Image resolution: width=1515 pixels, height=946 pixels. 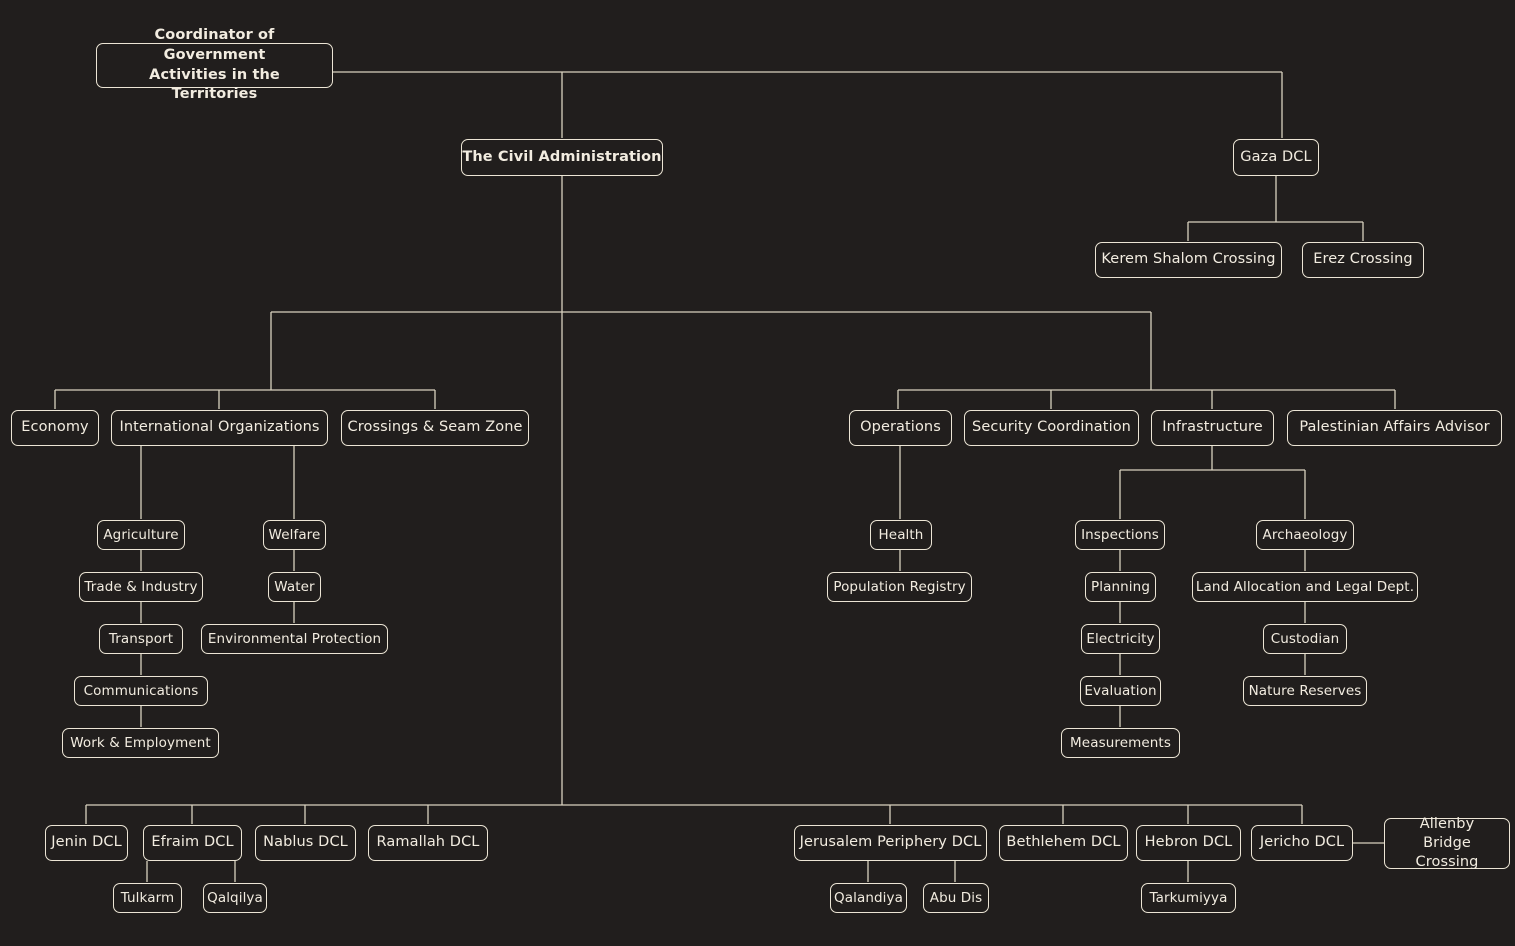 What do you see at coordinates (901, 535) in the screenshot?
I see `node-health: Health` at bounding box center [901, 535].